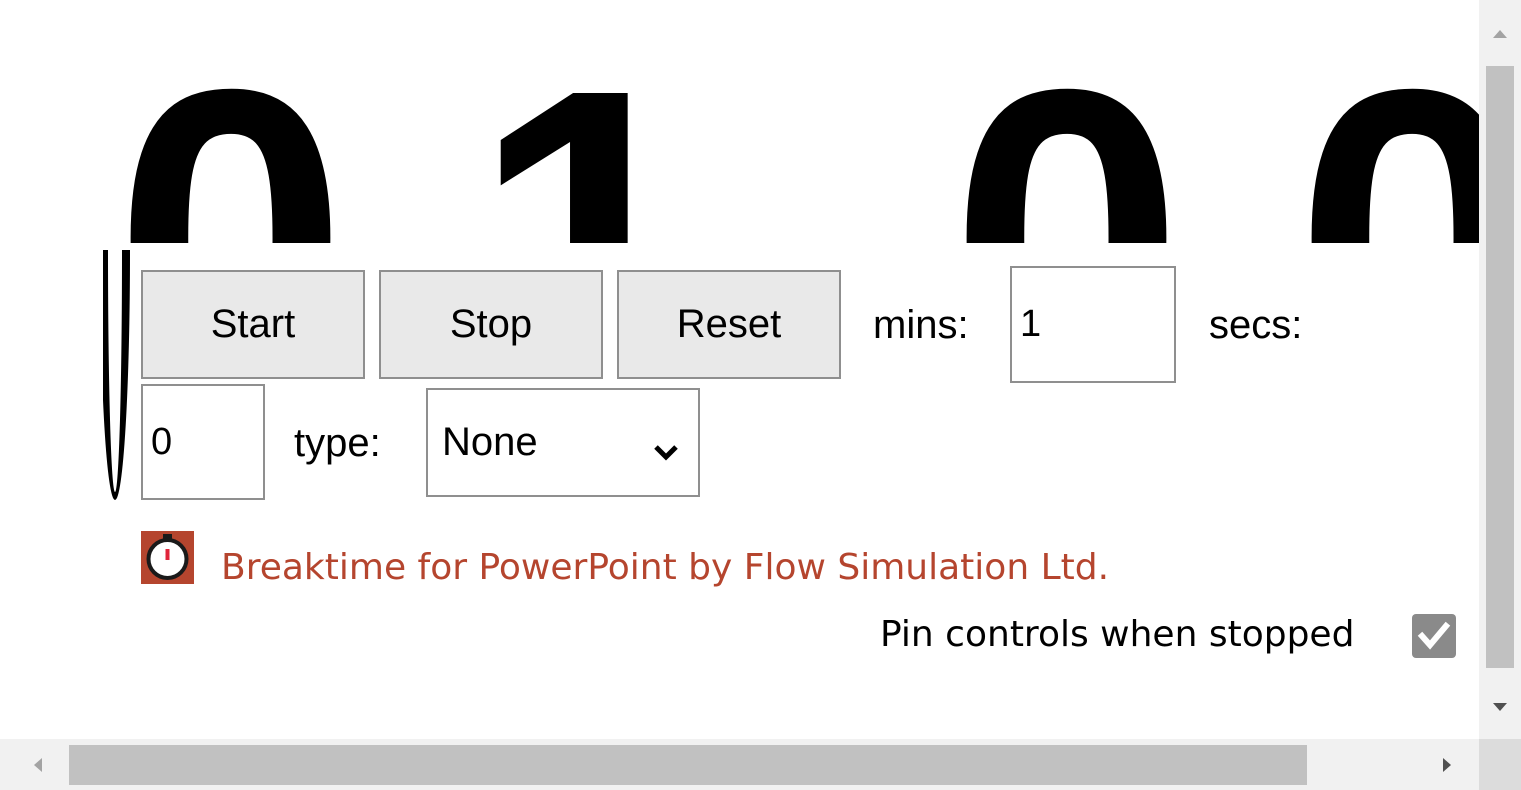  I want to click on pin-controls-checkbox, so click(1434, 636).